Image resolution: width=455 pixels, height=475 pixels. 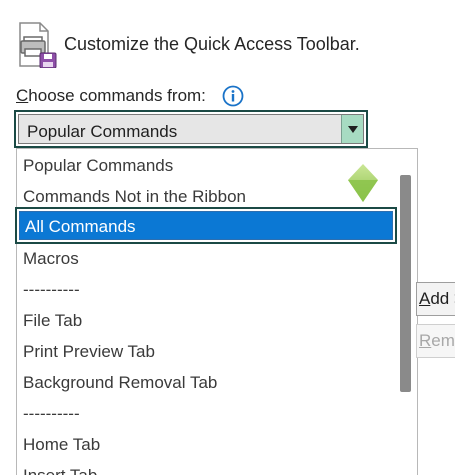 I want to click on combobox-value: Popular Commands, so click(x=102, y=131).